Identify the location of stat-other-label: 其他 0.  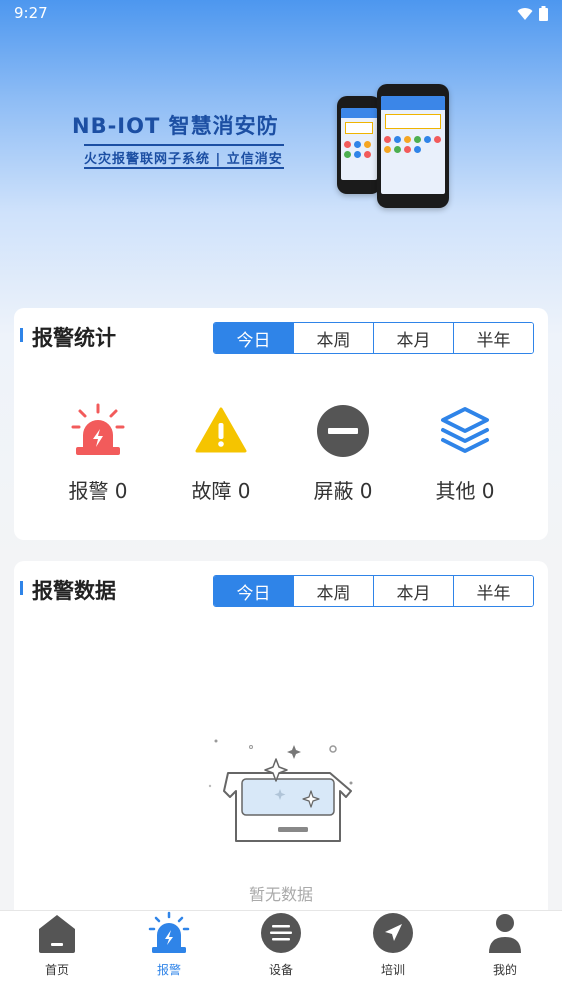
(465, 491).